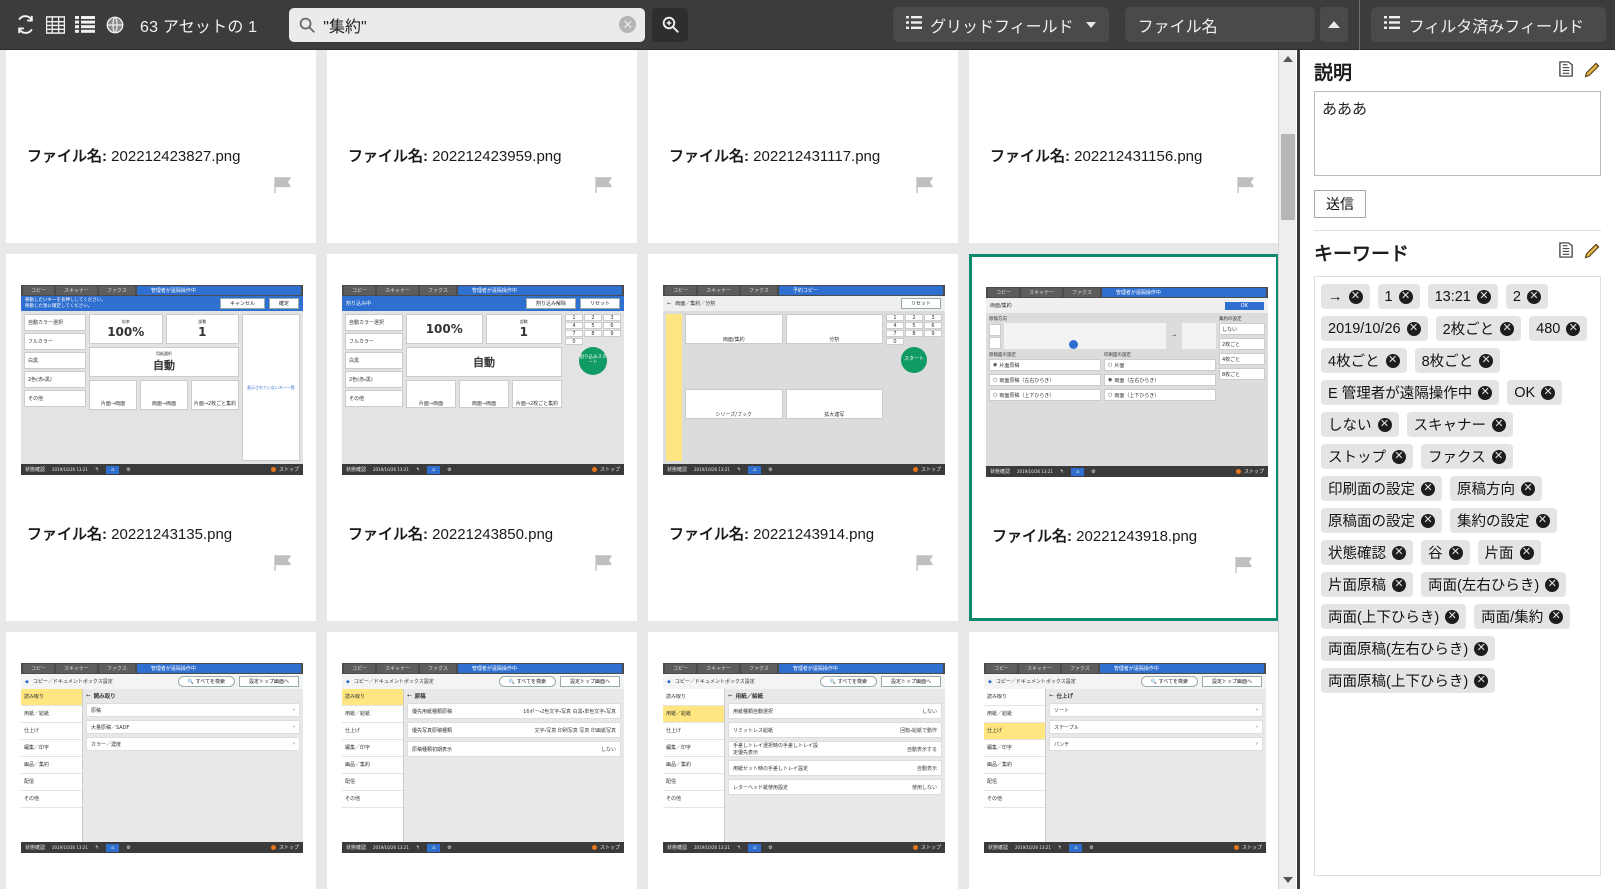 The image size is (1615, 889). What do you see at coordinates (1408, 680) in the screenshot?
I see `keyword-tag: 両面原稿(上下ひらき) ✕` at bounding box center [1408, 680].